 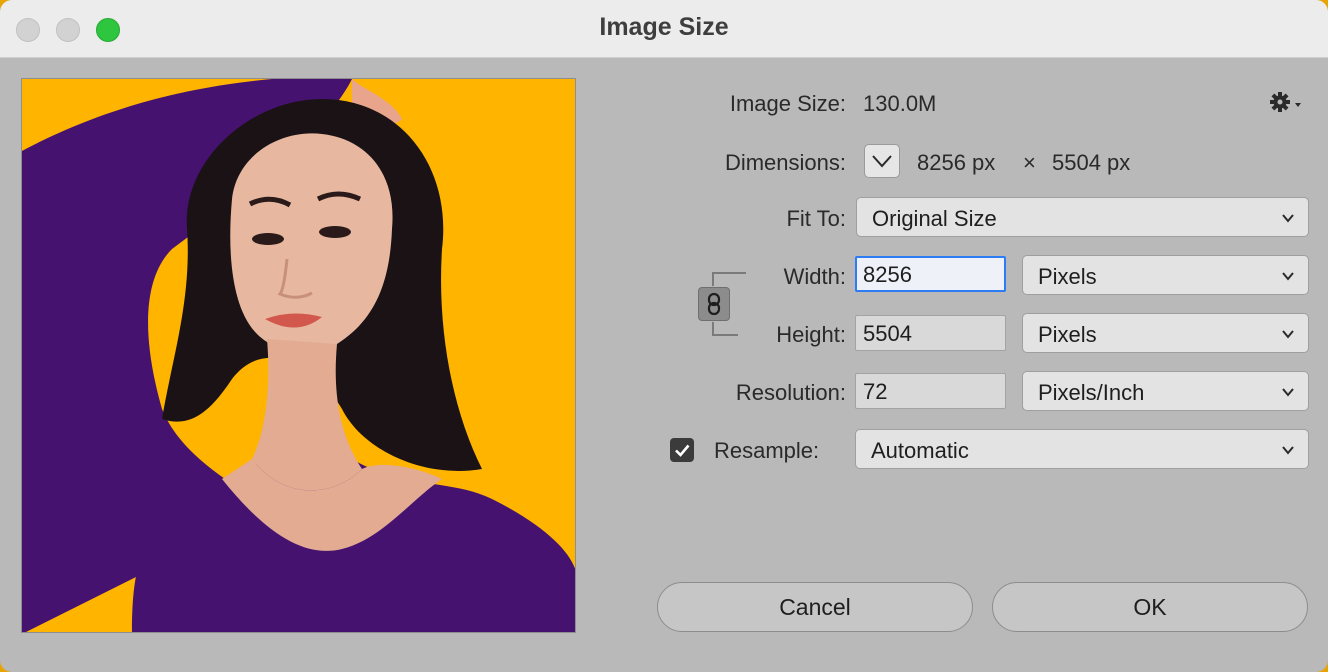 I want to click on resample-method-value: Automatic, so click(x=920, y=450).